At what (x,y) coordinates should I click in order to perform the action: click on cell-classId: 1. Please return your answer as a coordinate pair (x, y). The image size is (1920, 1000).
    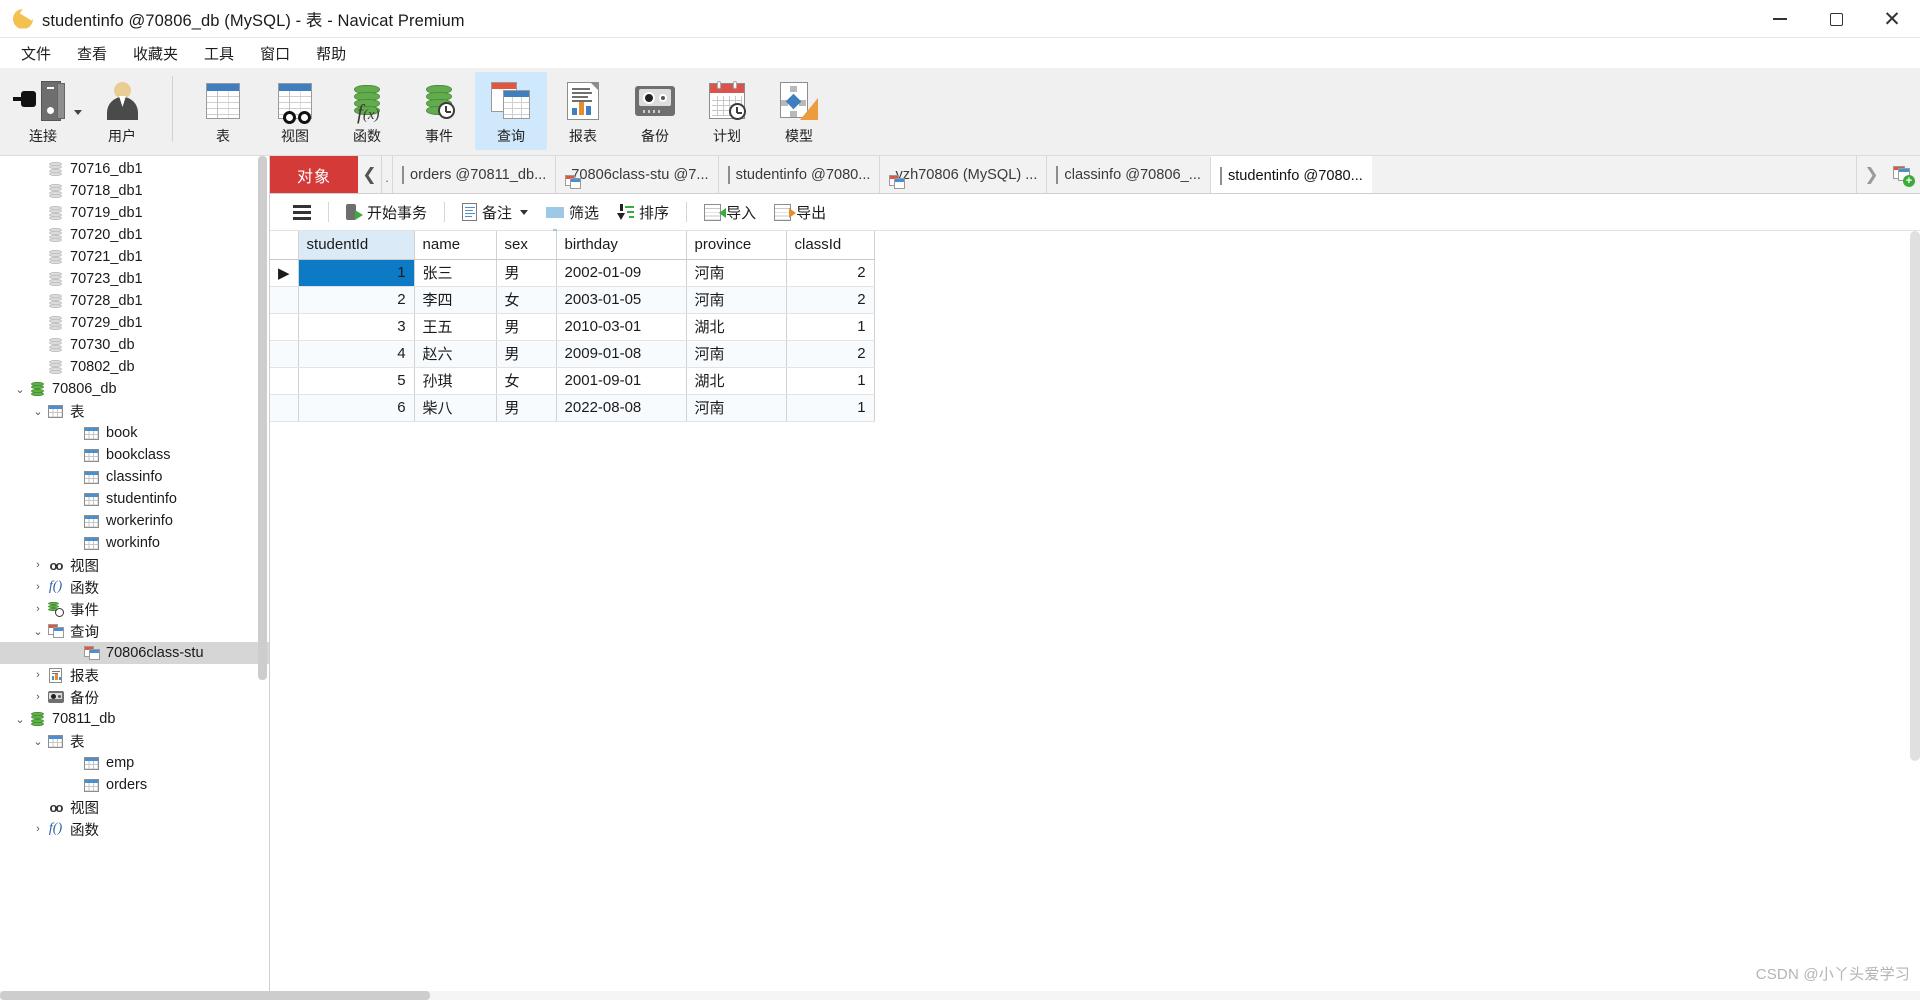
    Looking at the image, I should click on (830, 327).